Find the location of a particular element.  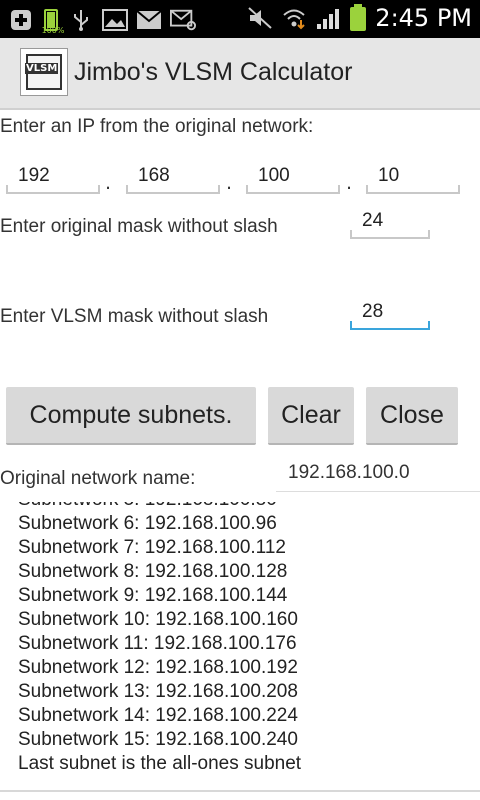

app-icon: VLSM is located at coordinates (44, 72).